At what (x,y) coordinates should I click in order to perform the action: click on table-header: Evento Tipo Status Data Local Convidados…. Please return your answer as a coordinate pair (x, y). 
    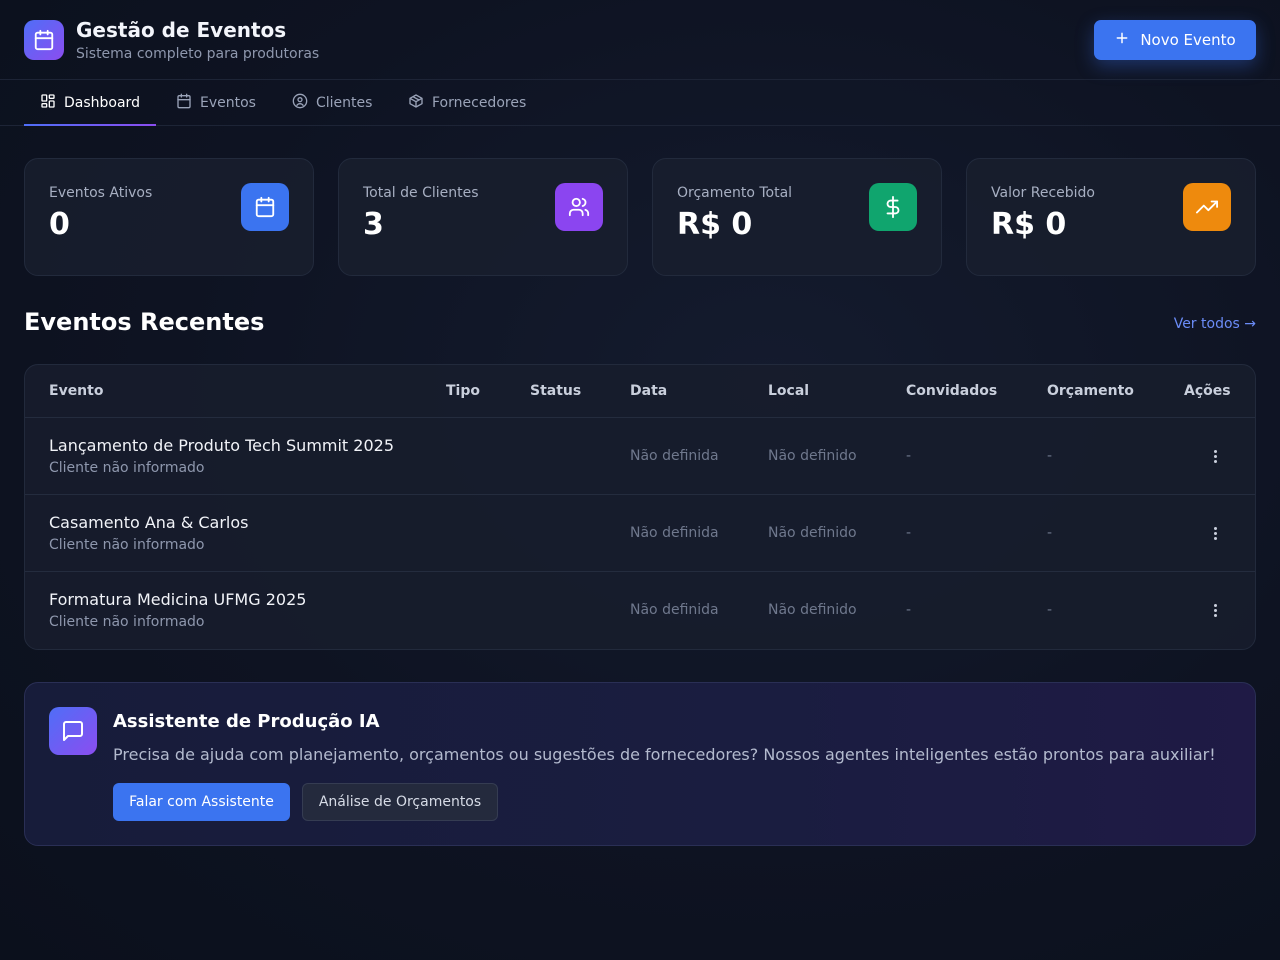
    Looking at the image, I should click on (640, 391).